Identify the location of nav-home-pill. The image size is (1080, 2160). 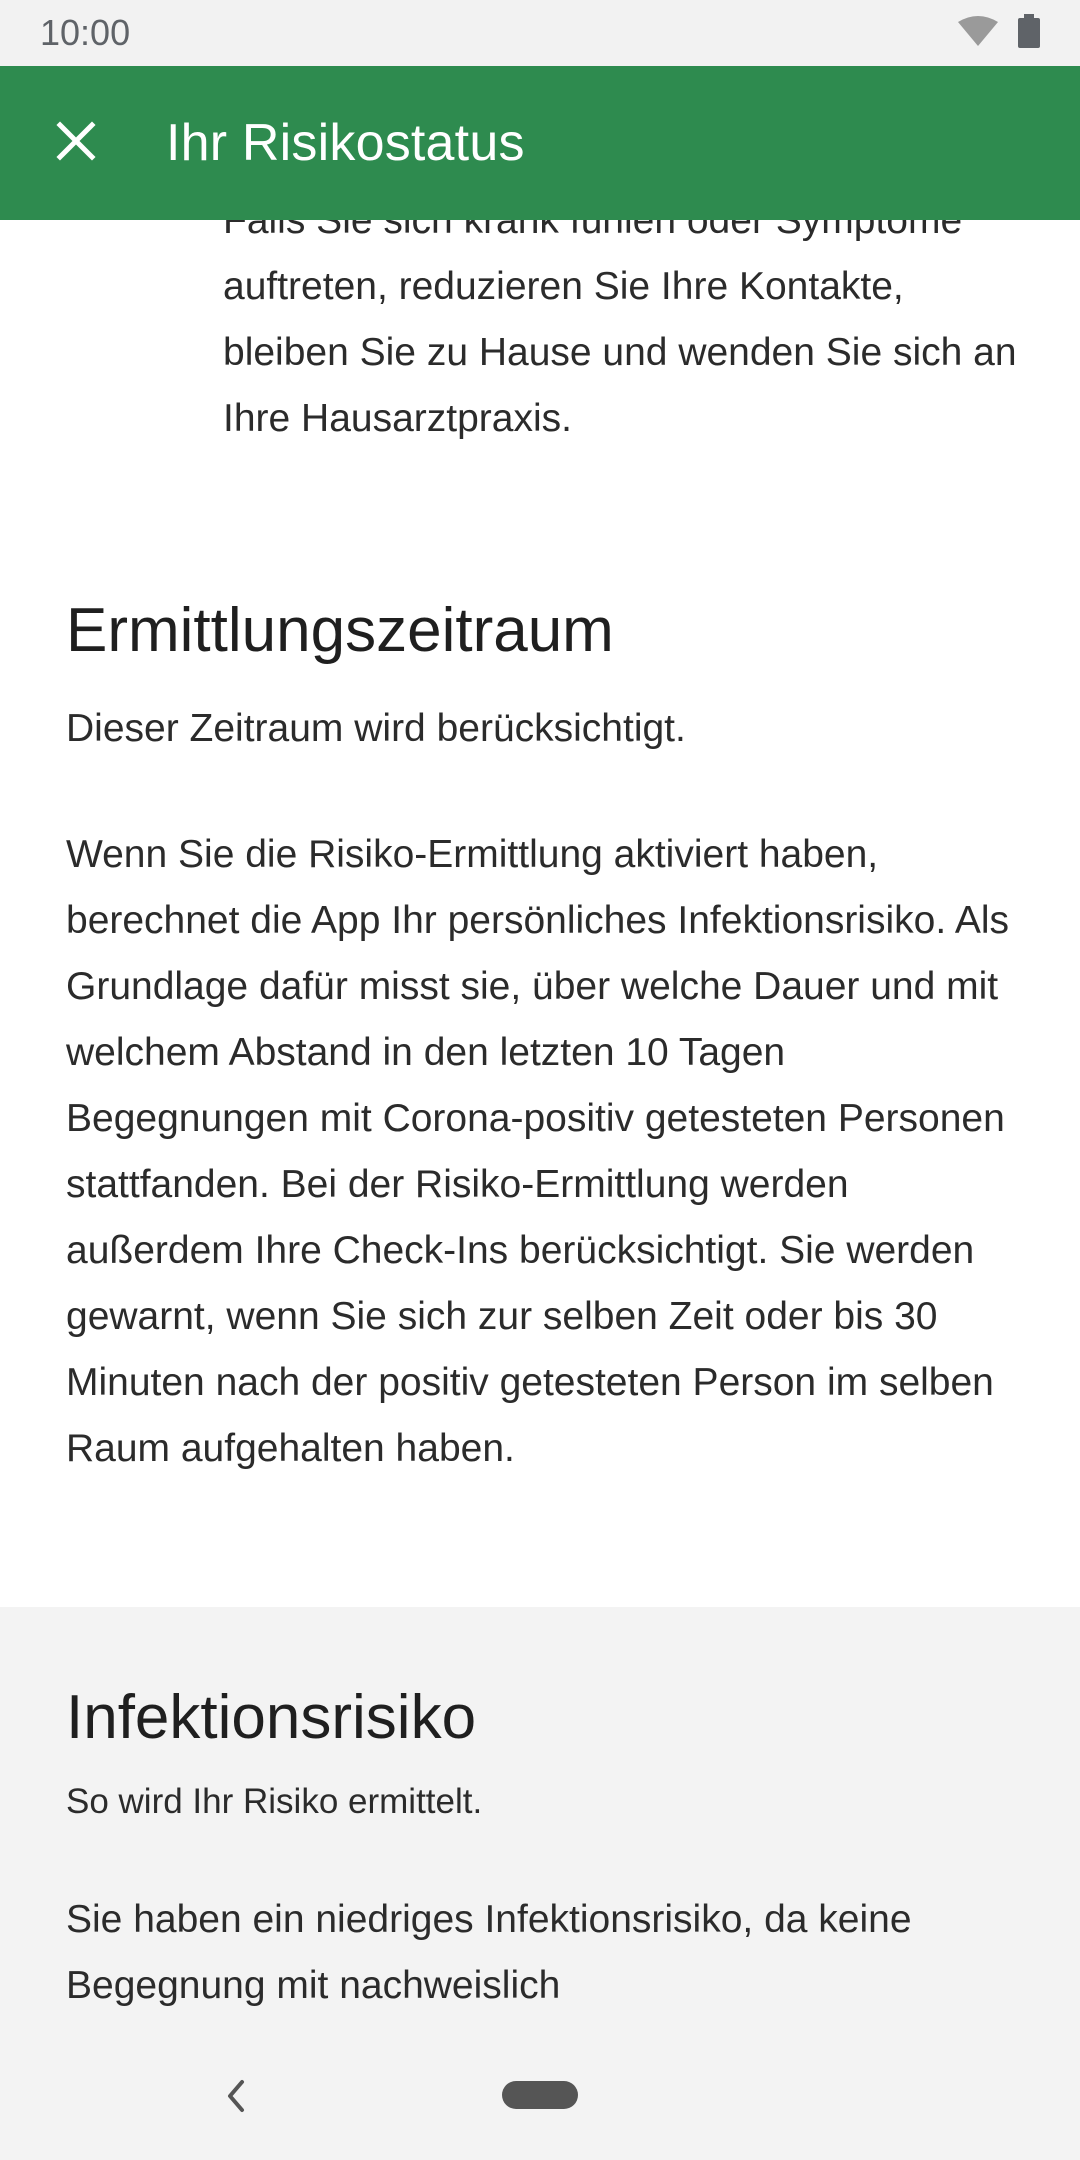
(540, 2095).